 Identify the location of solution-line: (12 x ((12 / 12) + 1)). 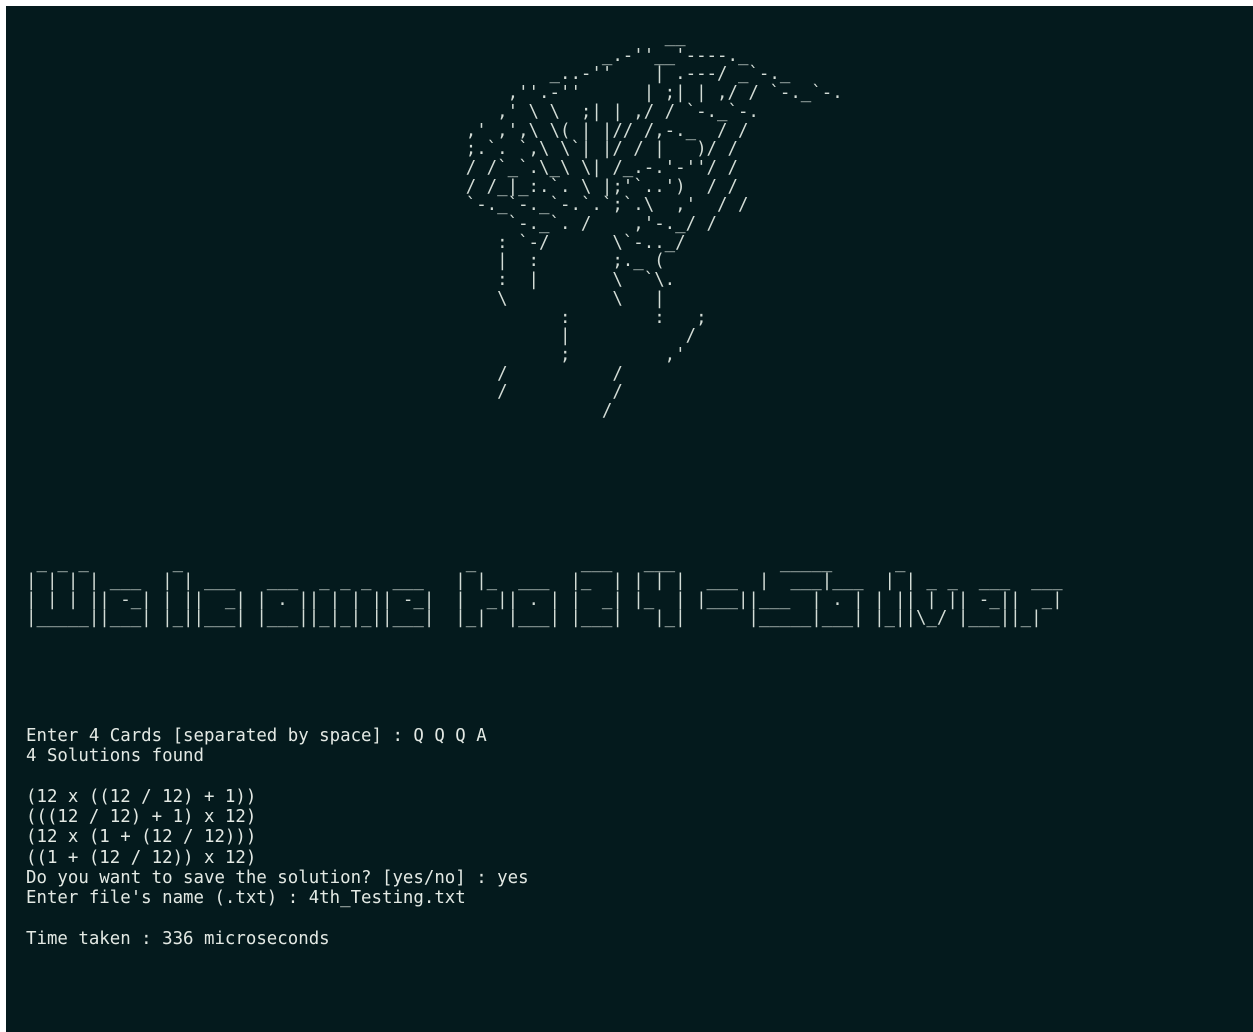
(141, 796).